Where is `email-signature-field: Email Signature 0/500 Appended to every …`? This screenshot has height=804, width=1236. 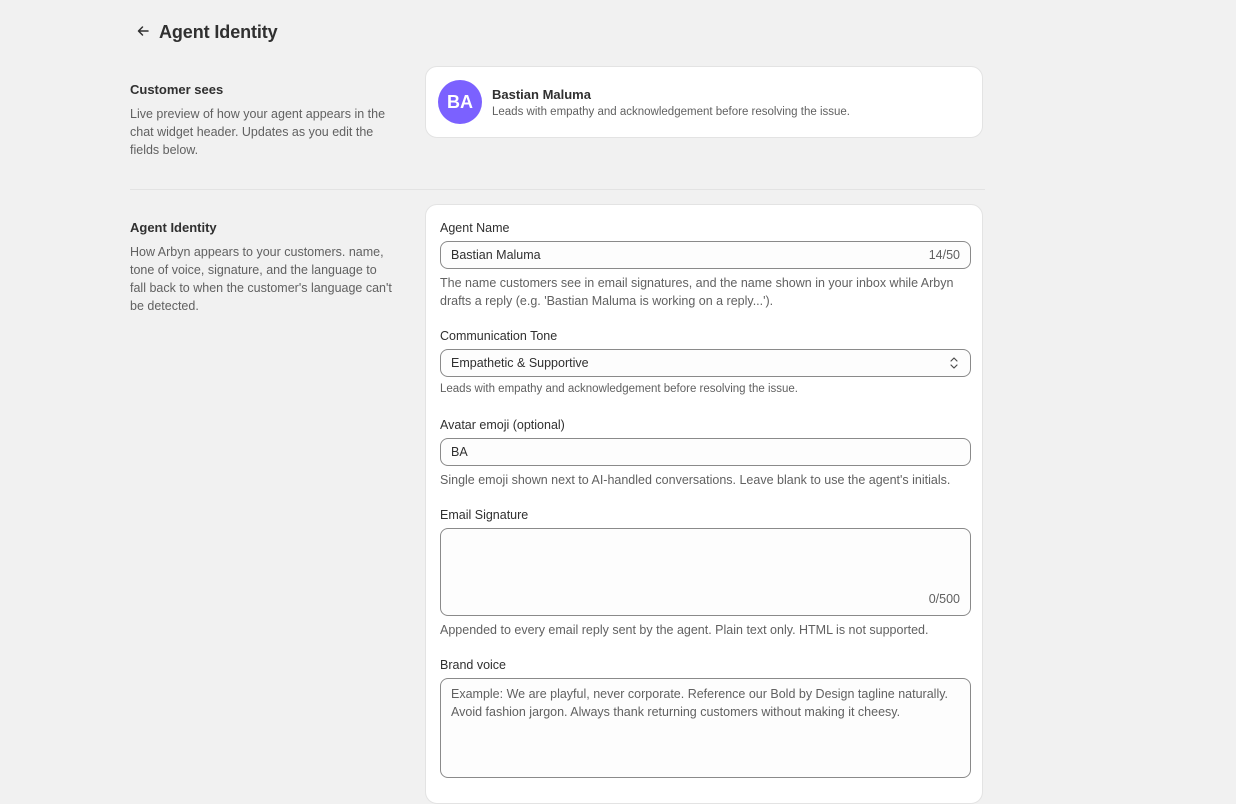 email-signature-field: Email Signature 0/500 Appended to every … is located at coordinates (705, 573).